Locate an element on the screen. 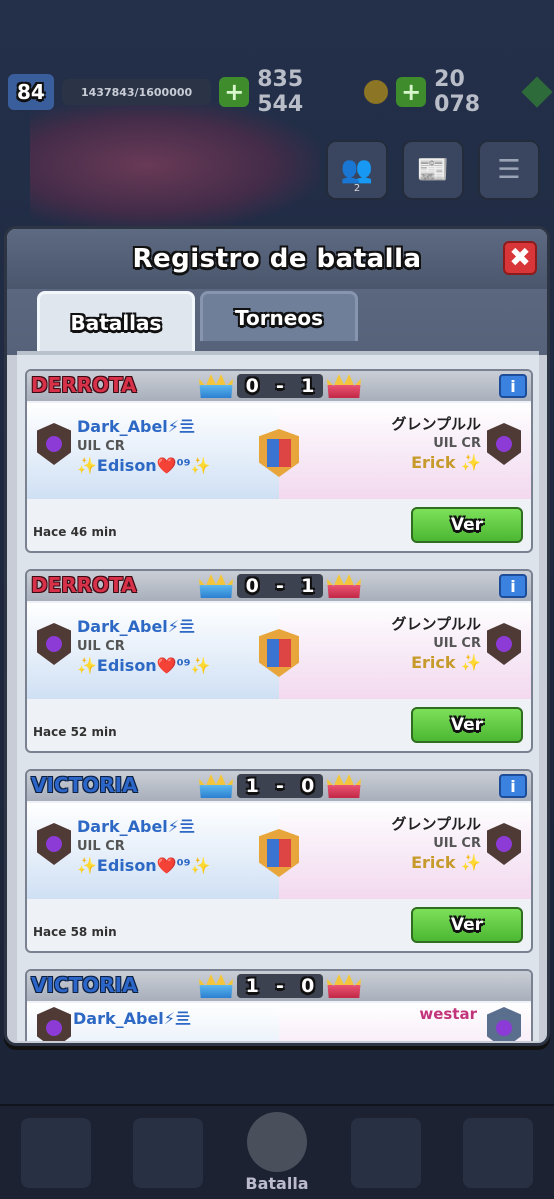 The height and width of the screenshot is (1199, 554). swords-icon is located at coordinates (276, 1142).